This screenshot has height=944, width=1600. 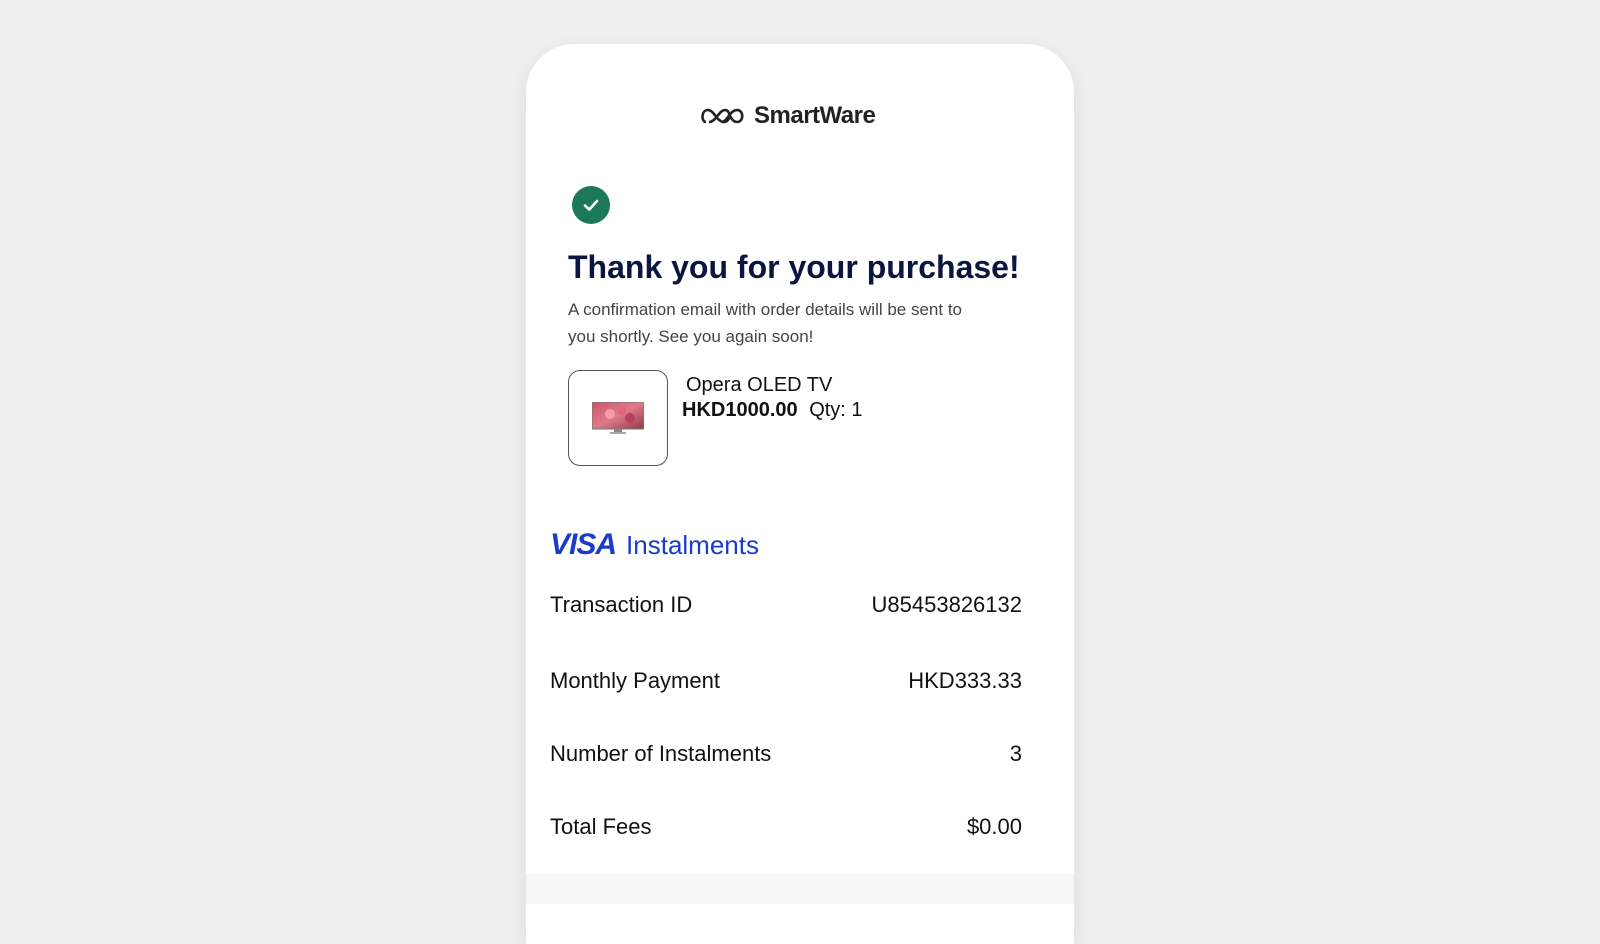 I want to click on detail-row-monthly-payment: Monthly Payment HKD333.33, so click(x=786, y=681).